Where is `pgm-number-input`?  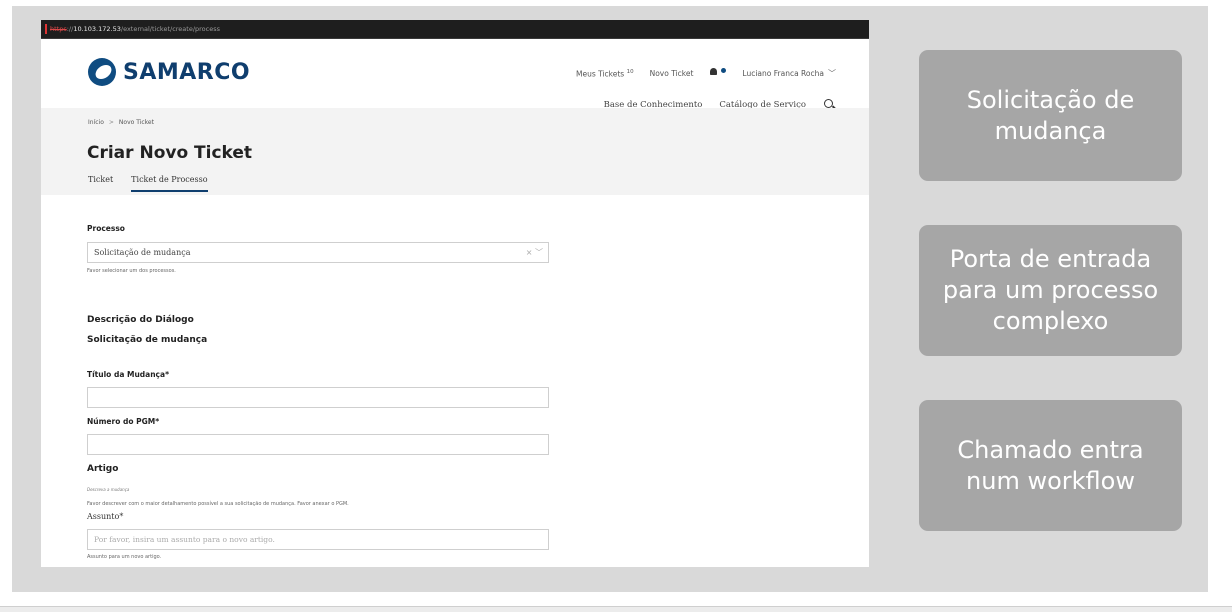 pgm-number-input is located at coordinates (318, 444).